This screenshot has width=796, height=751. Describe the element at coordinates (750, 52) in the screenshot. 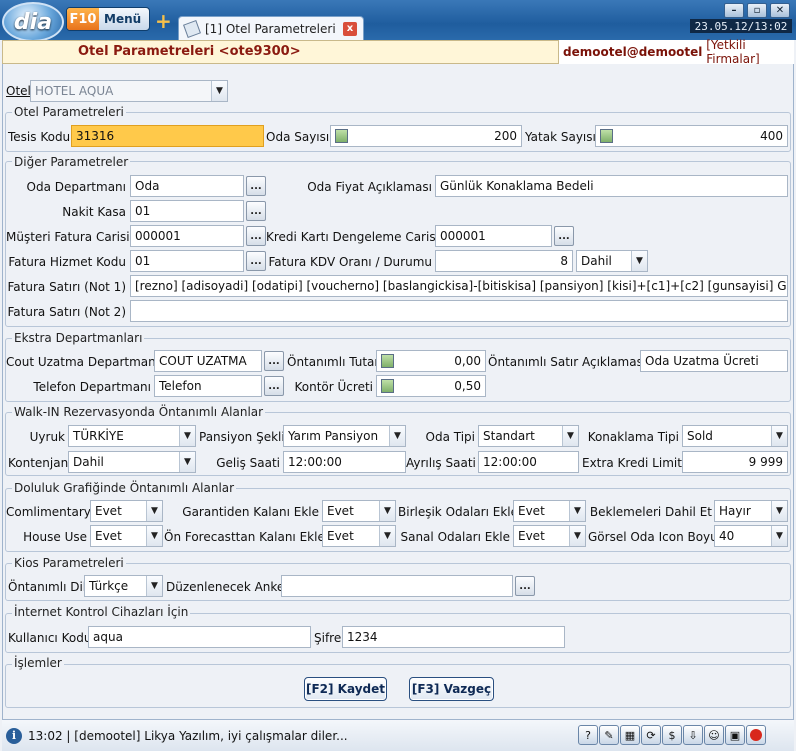

I see `company-link: [Yetkili Firmalar]` at that location.